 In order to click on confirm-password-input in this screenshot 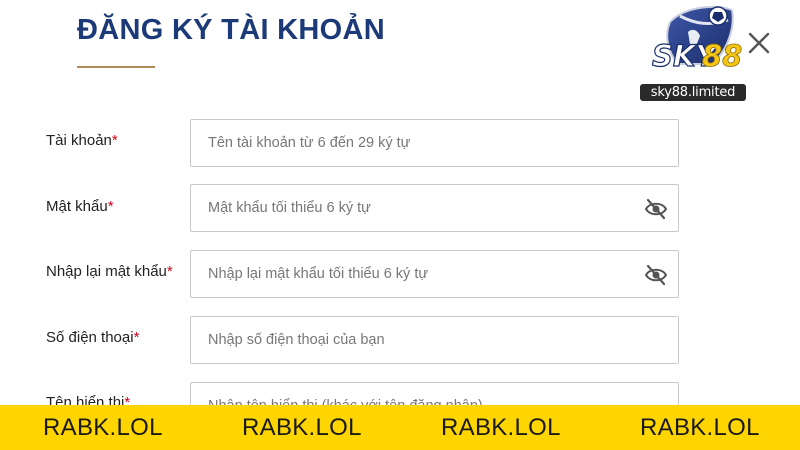, I will do `click(434, 274)`.